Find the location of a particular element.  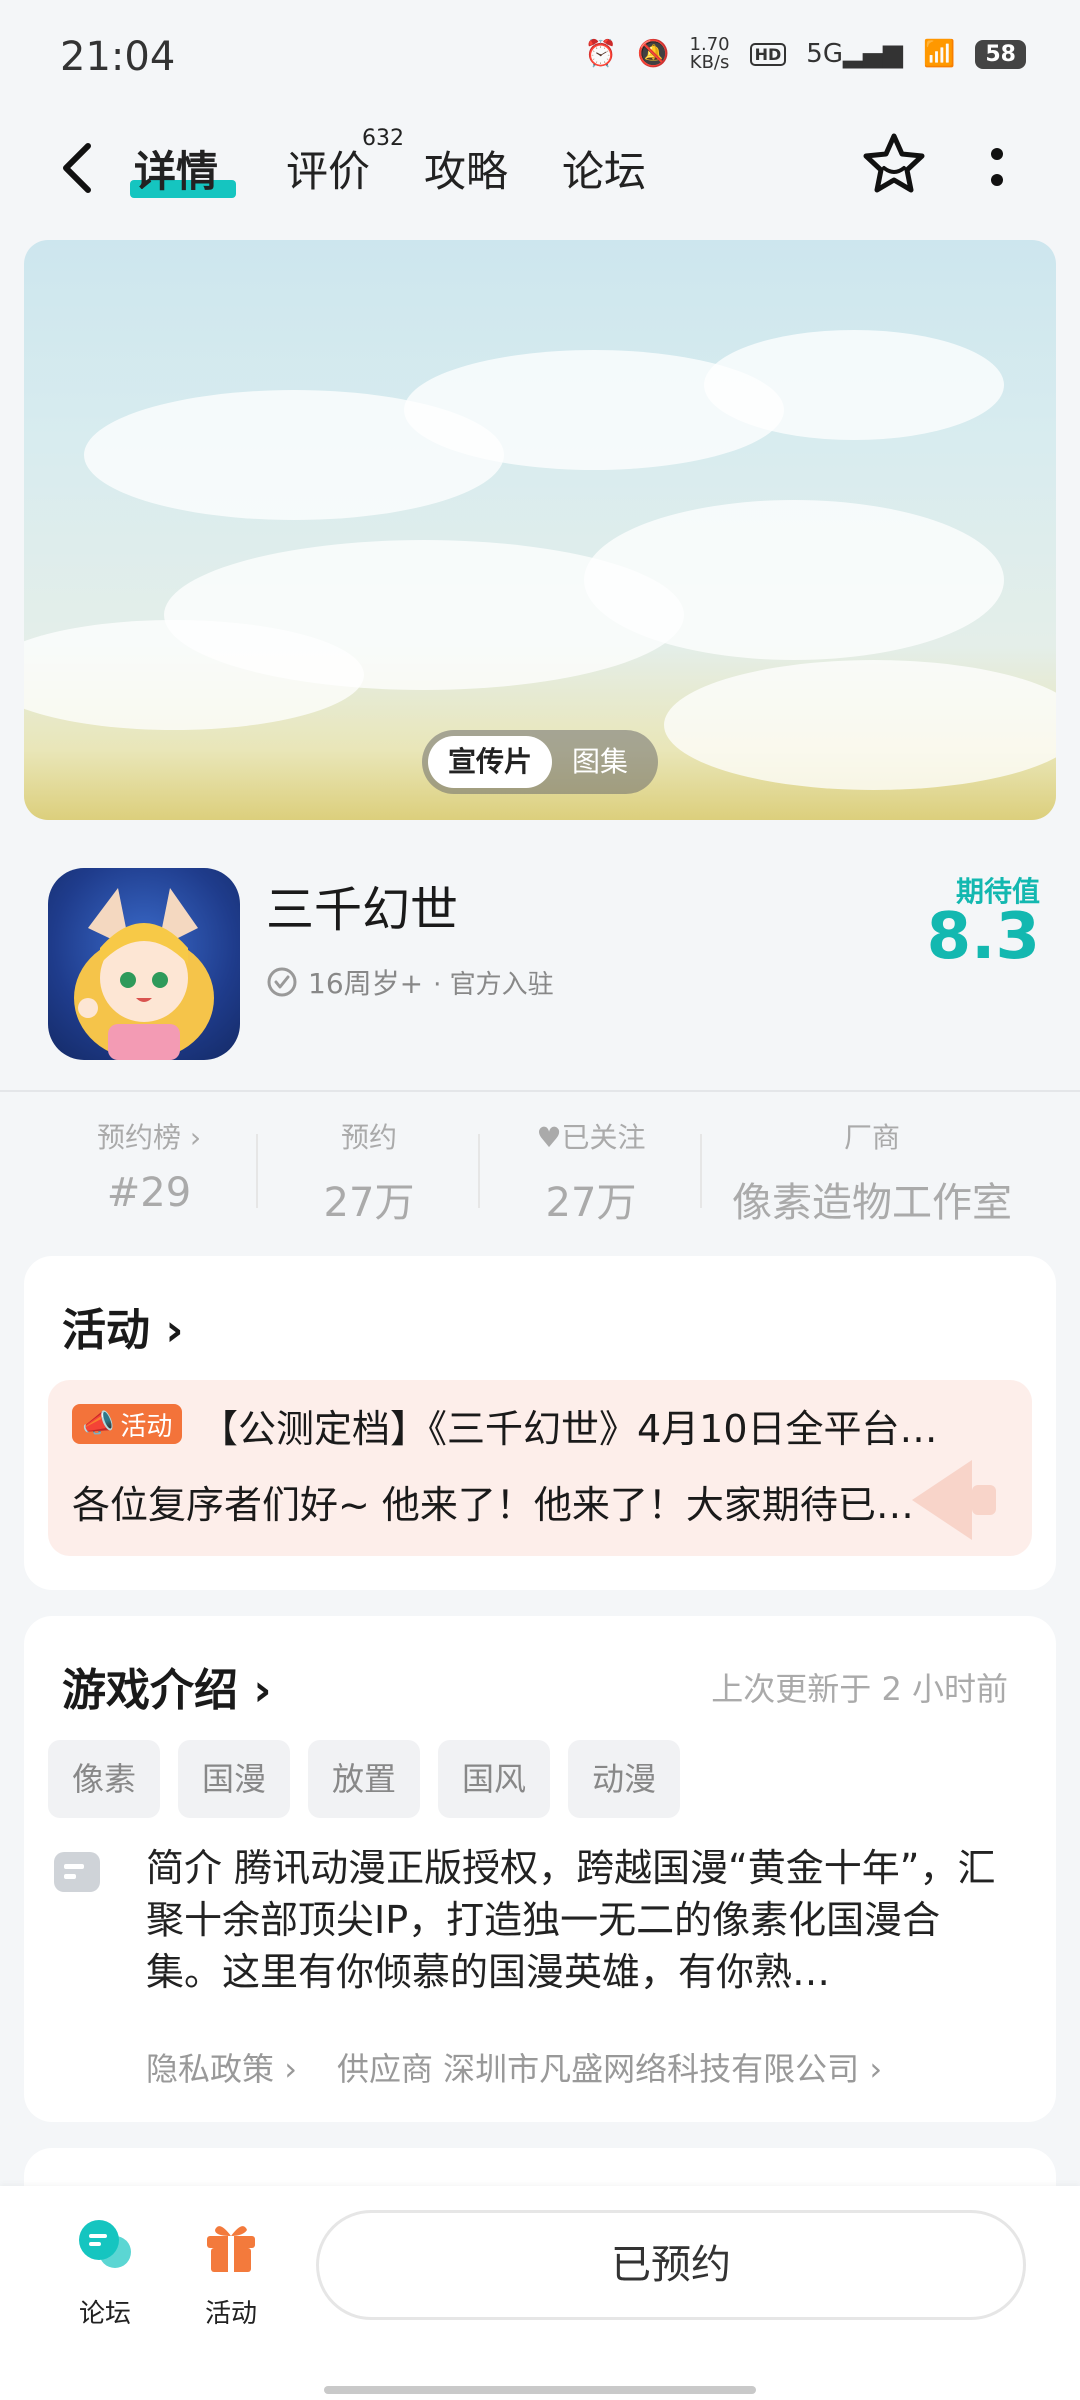

verified-icon is located at coordinates (282, 982).